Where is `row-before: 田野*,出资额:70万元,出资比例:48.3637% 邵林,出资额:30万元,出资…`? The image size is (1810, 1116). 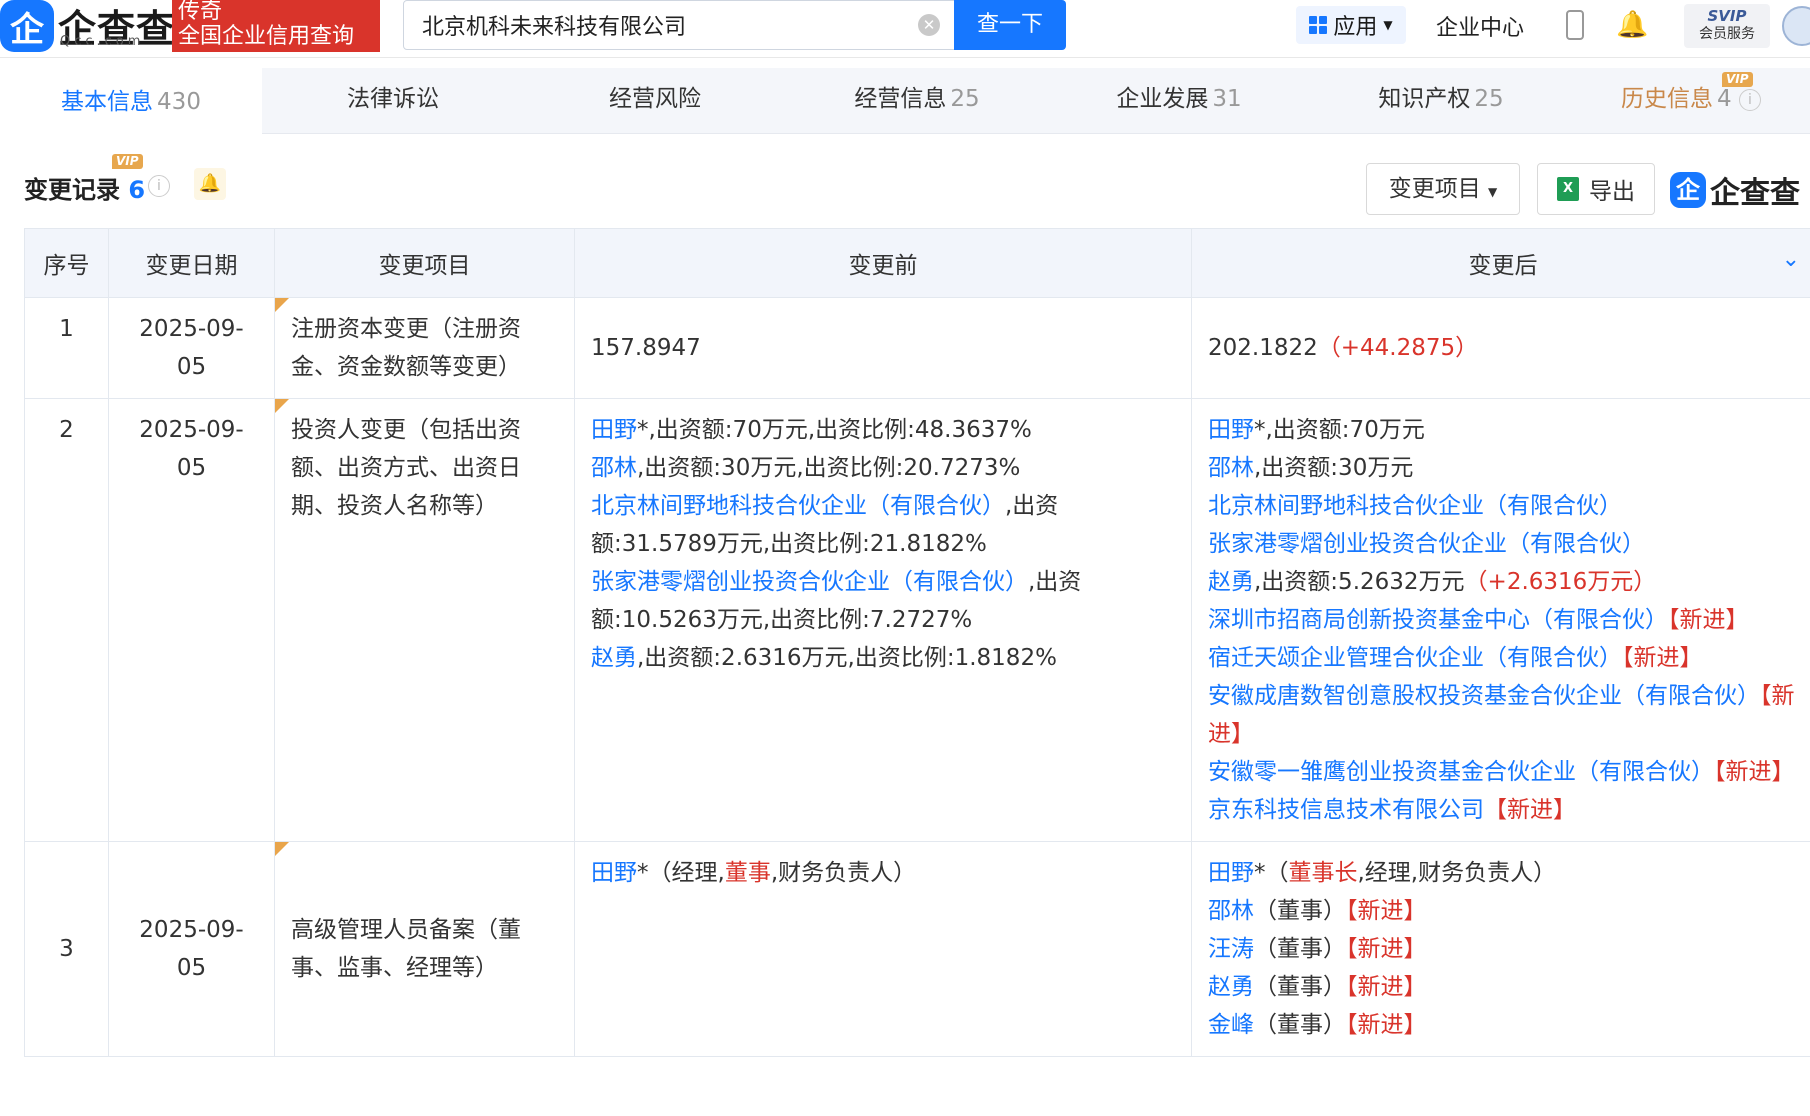 row-before: 田野*,出资额:70万元,出资比例:48.3637% 邵林,出资额:30万元,出资… is located at coordinates (883, 620).